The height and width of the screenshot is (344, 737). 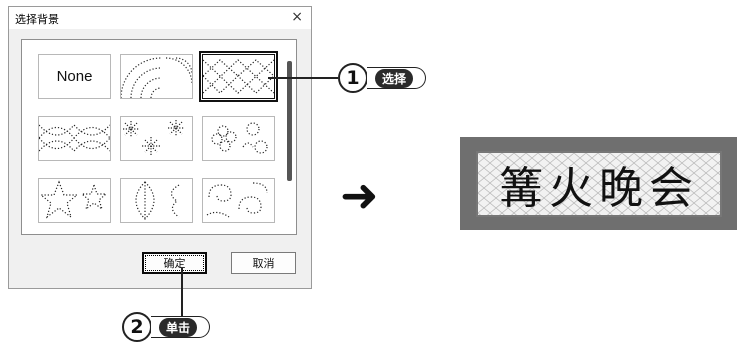 I want to click on result-preview: 篝火晚会, so click(x=598, y=183).